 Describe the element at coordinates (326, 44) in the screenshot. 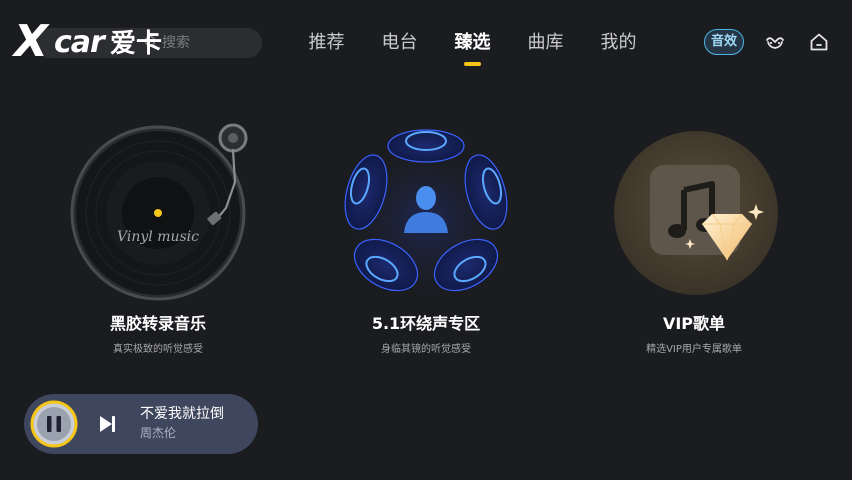

I see `tab-recommend: 推荐` at that location.